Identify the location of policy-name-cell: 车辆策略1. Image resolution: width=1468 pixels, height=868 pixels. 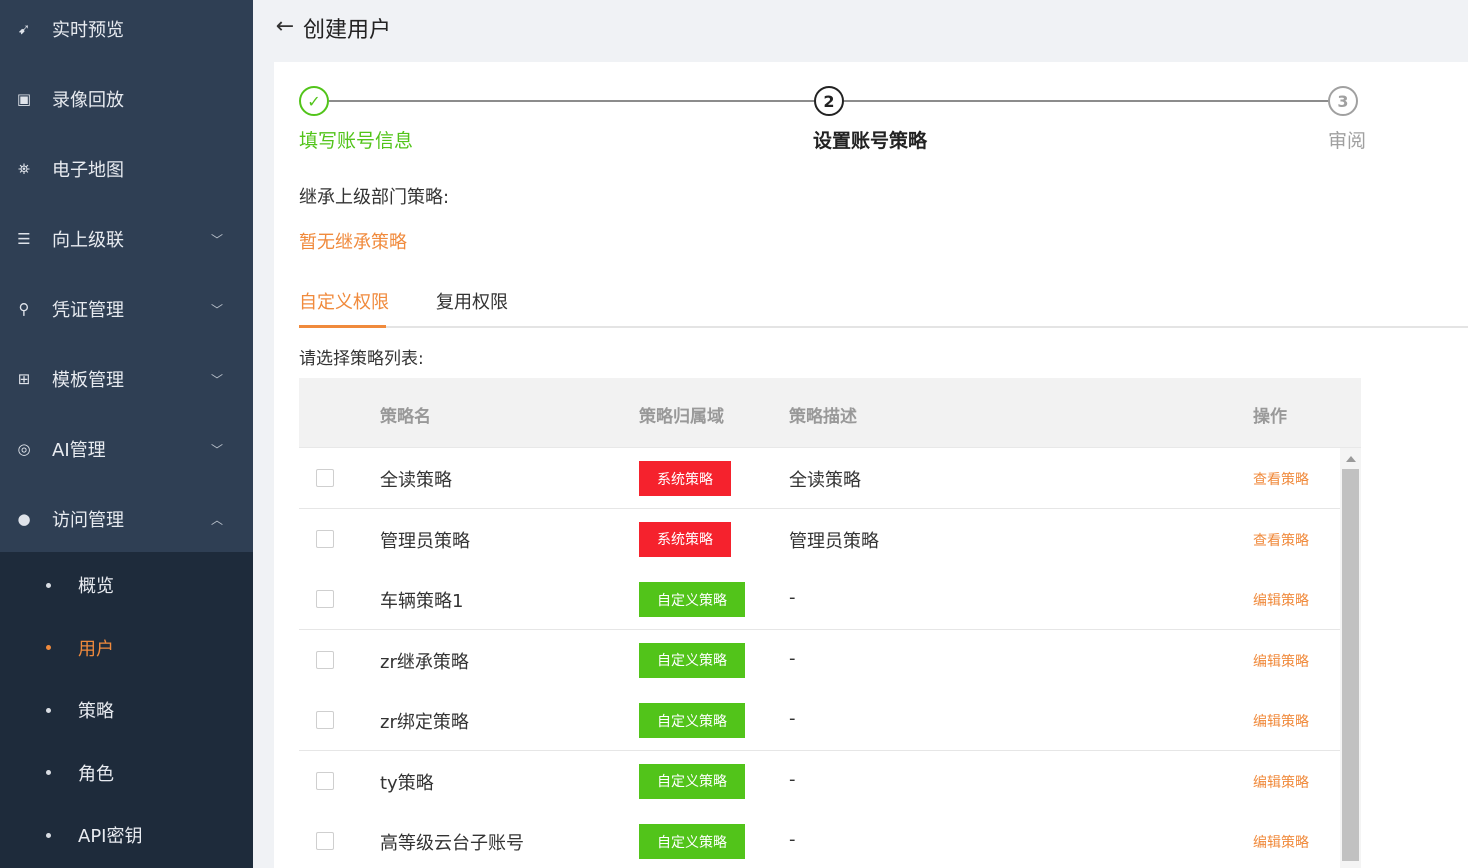
(422, 601).